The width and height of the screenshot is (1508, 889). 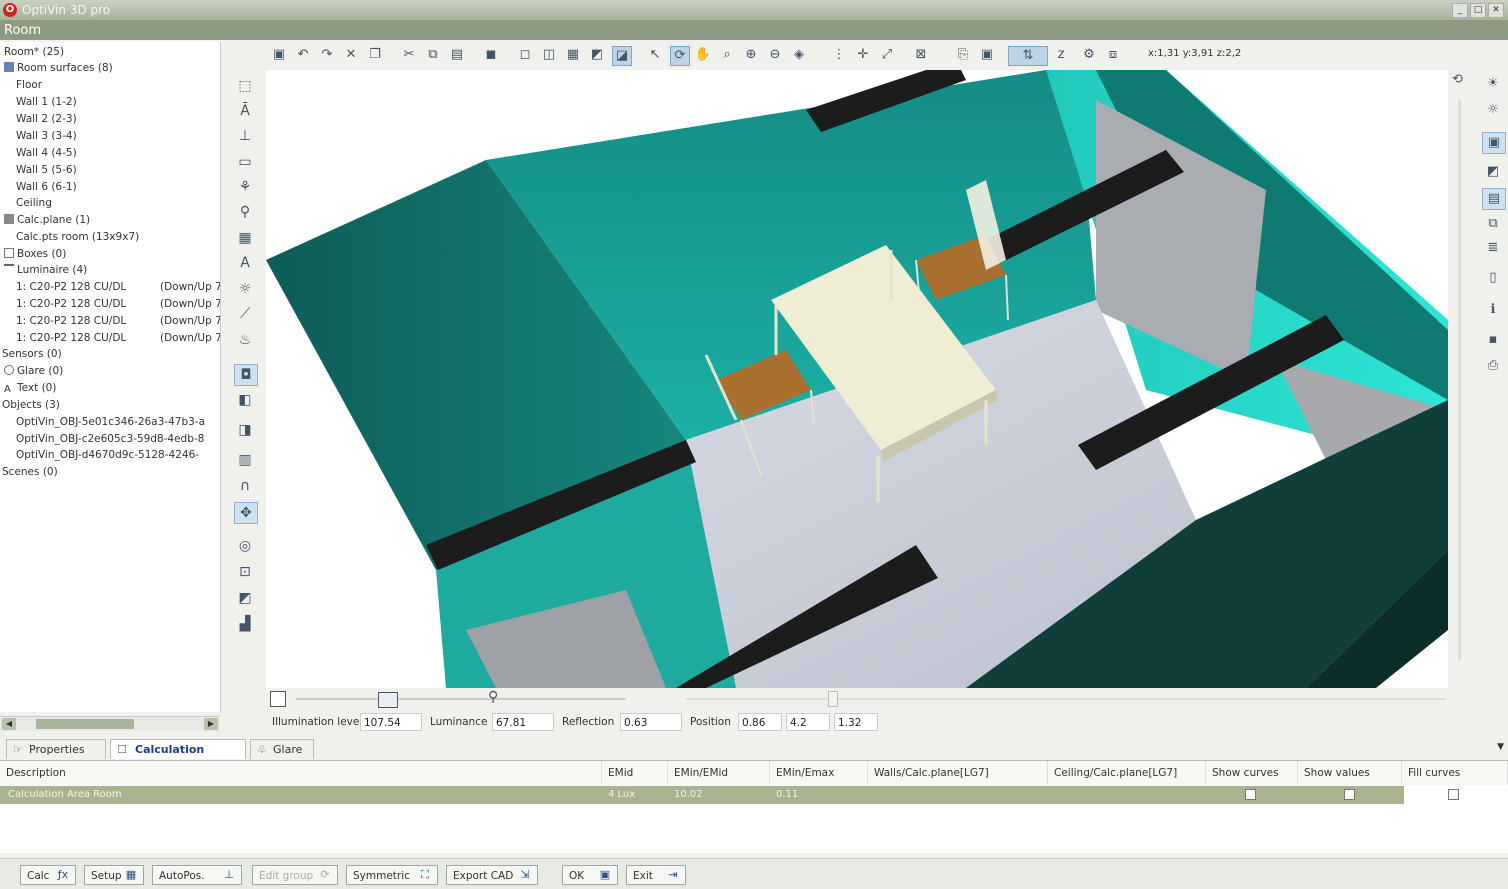 I want to click on stats-tool-icon: ▟, so click(x=245, y=624).